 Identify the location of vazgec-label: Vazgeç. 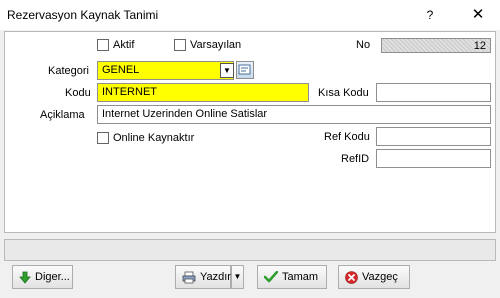
(380, 277).